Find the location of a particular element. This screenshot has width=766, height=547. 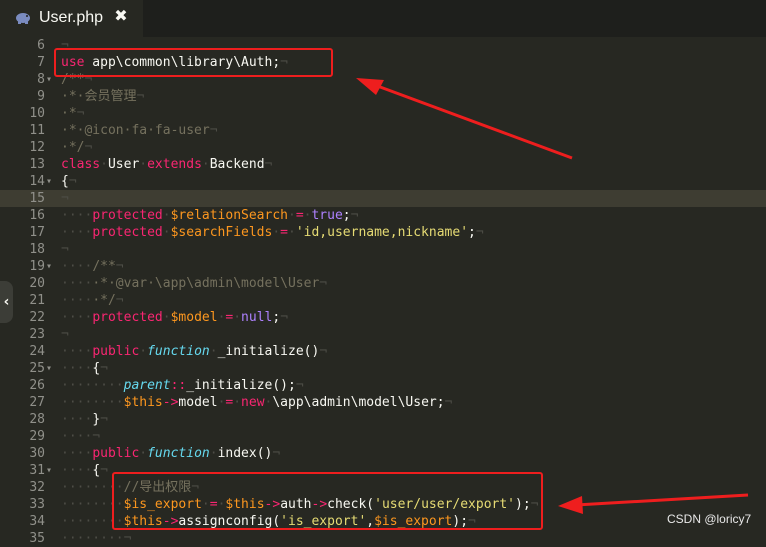

line-number: 35 is located at coordinates (37, 538).